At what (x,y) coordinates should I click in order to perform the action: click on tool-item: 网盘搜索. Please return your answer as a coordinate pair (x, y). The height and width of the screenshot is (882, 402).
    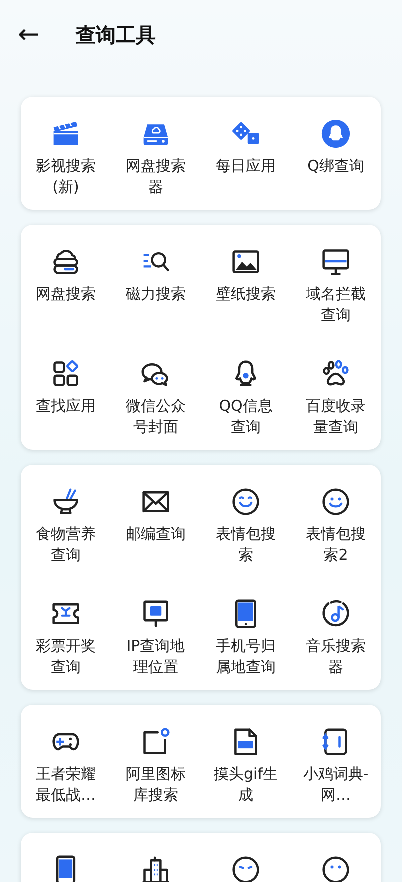
    Looking at the image, I should click on (66, 276).